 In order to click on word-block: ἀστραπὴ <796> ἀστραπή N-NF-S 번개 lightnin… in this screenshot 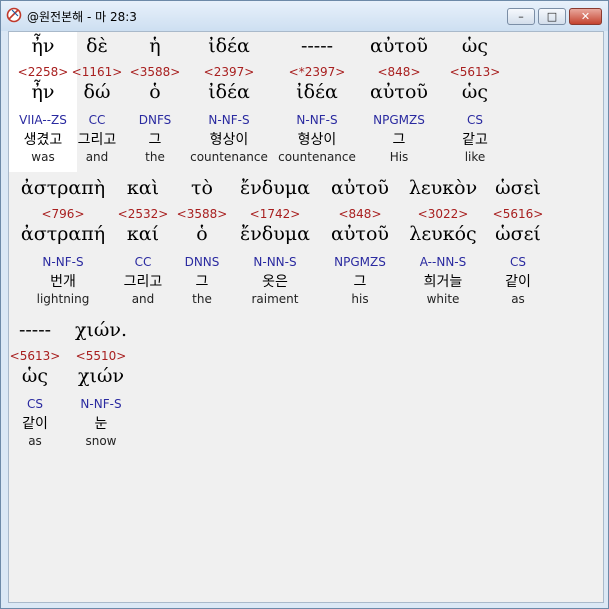, I will do `click(63, 244)`.